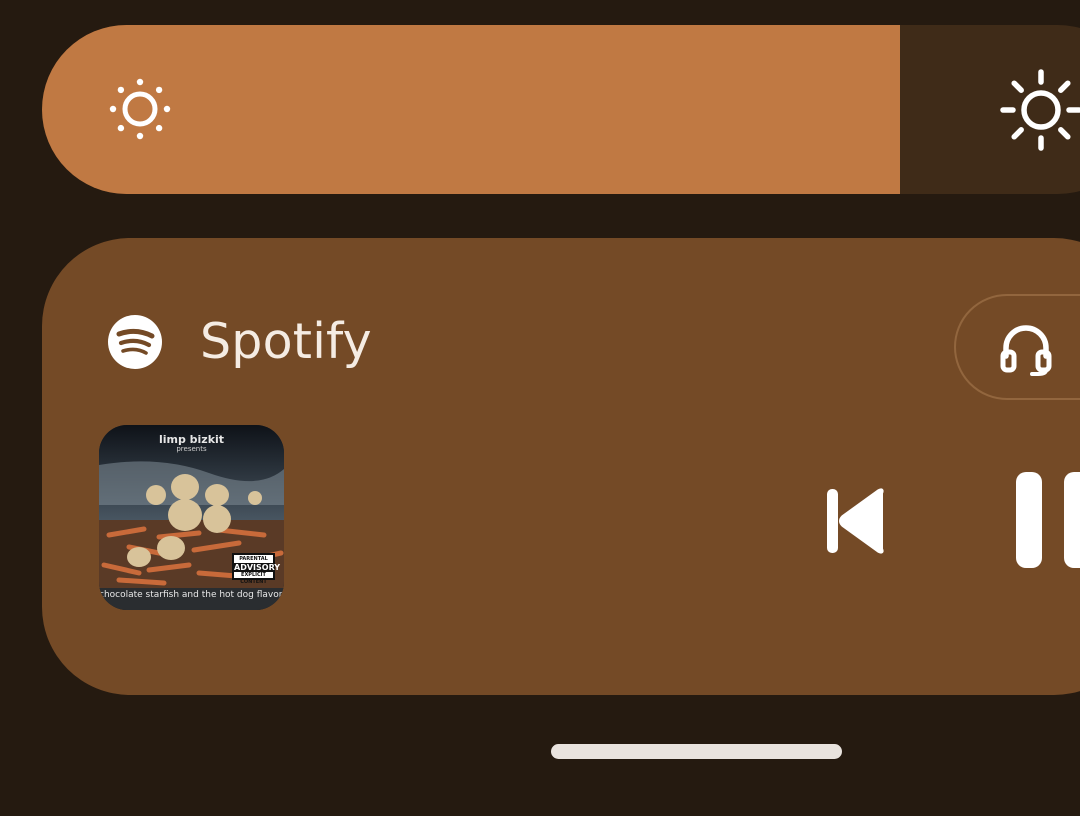 The height and width of the screenshot is (816, 1080). I want to click on media-app-header: Spotify, so click(240, 341).